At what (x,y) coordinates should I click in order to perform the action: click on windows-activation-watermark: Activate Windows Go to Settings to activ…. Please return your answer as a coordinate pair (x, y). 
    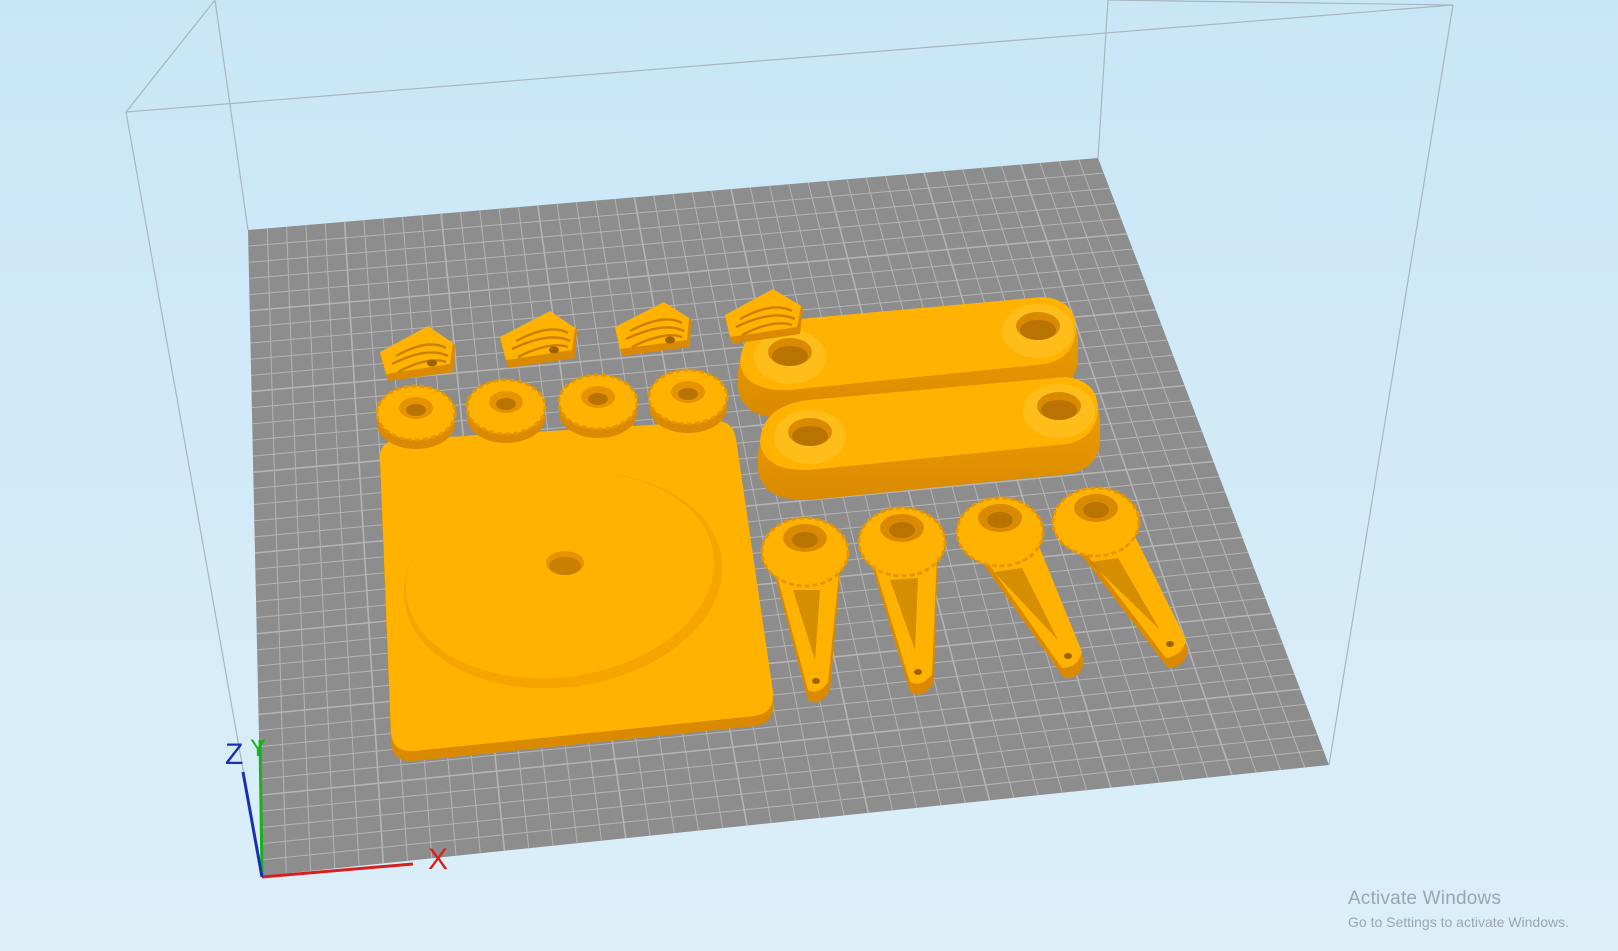
    Looking at the image, I should click on (1458, 909).